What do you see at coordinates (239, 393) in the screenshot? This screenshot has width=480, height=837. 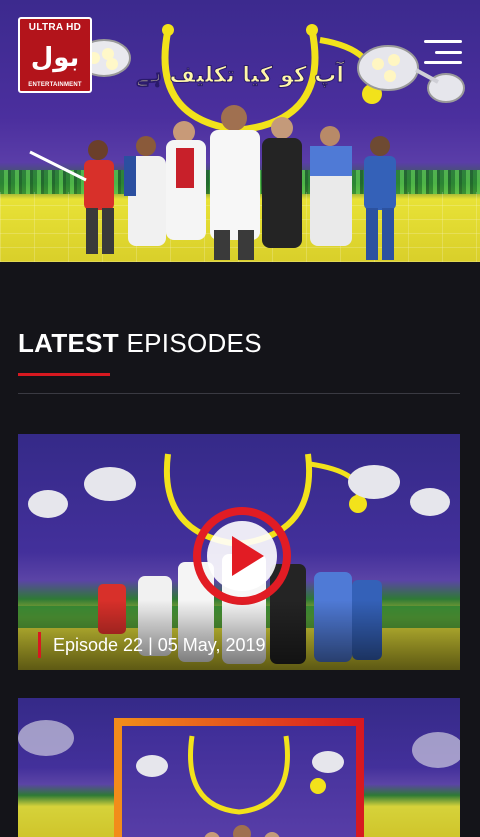 I see `section-divider` at bounding box center [239, 393].